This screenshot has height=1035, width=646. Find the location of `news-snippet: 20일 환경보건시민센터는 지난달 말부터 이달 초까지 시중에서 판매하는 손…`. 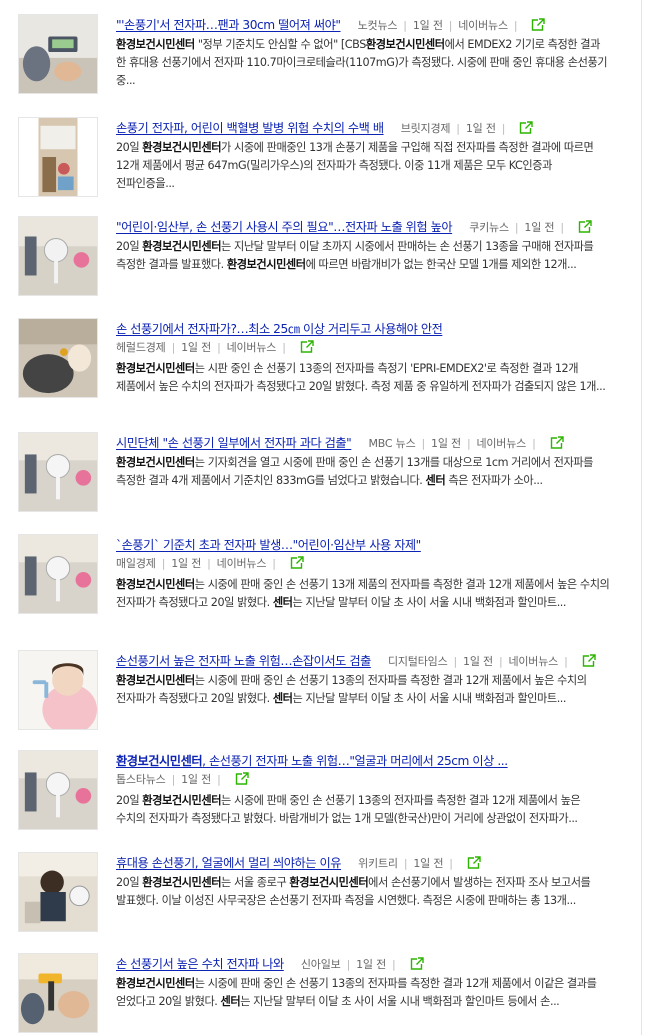

news-snippet: 20일 환경보건시민센터는 지난달 말부터 이달 초까지 시중에서 판매하는 손… is located at coordinates (355, 255).